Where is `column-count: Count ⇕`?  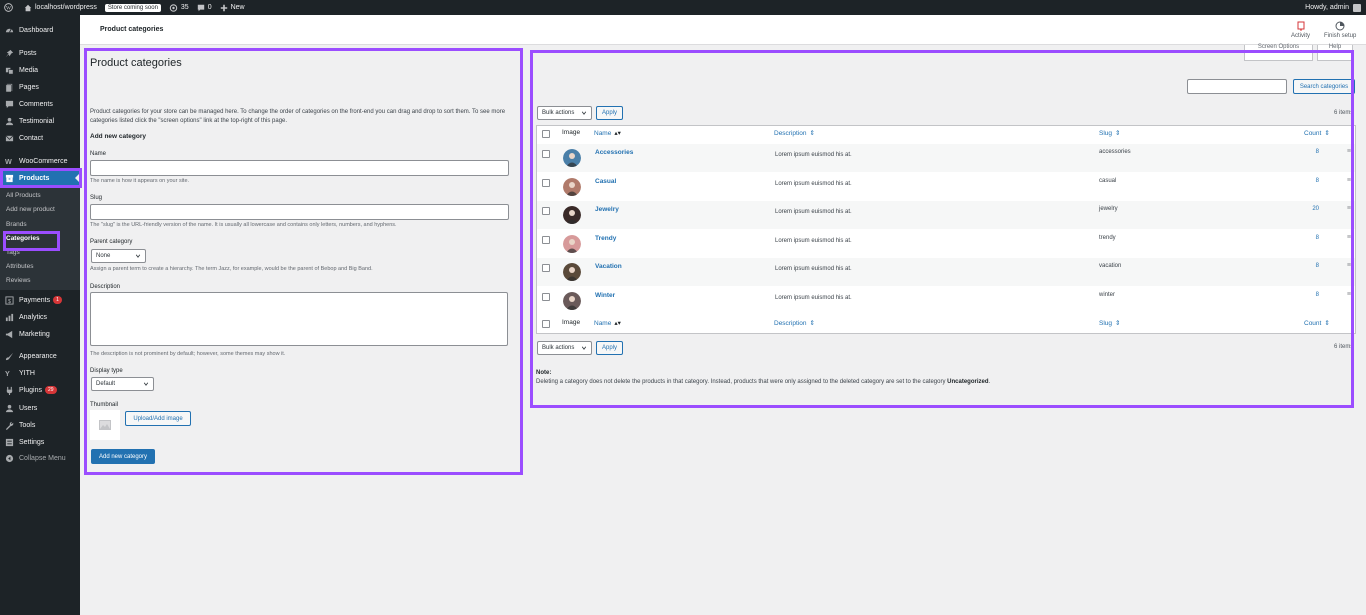
column-count: Count ⇕ is located at coordinates (1317, 133).